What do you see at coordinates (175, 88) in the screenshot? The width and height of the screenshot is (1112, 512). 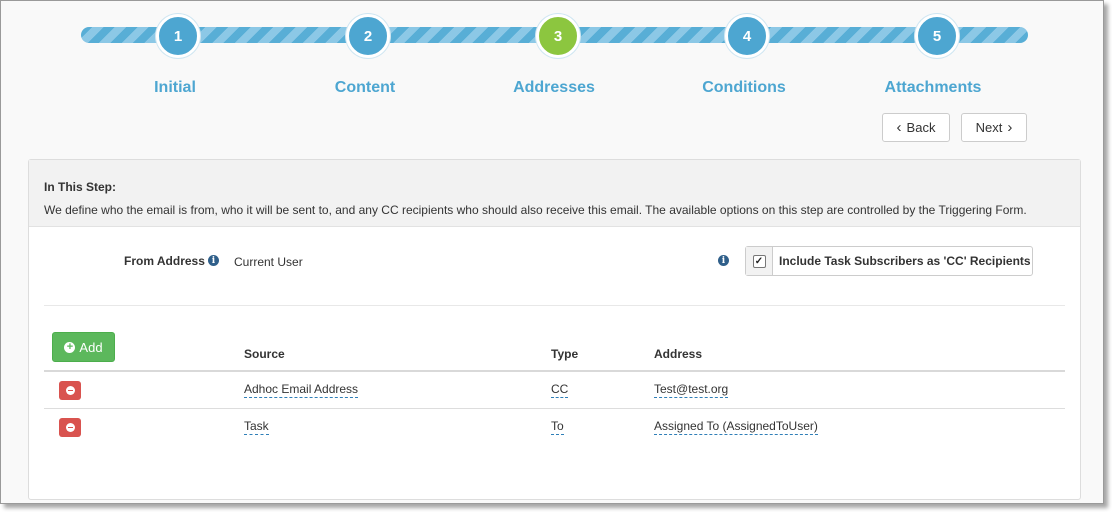 I see `wizard-step-label-initial: Initial` at bounding box center [175, 88].